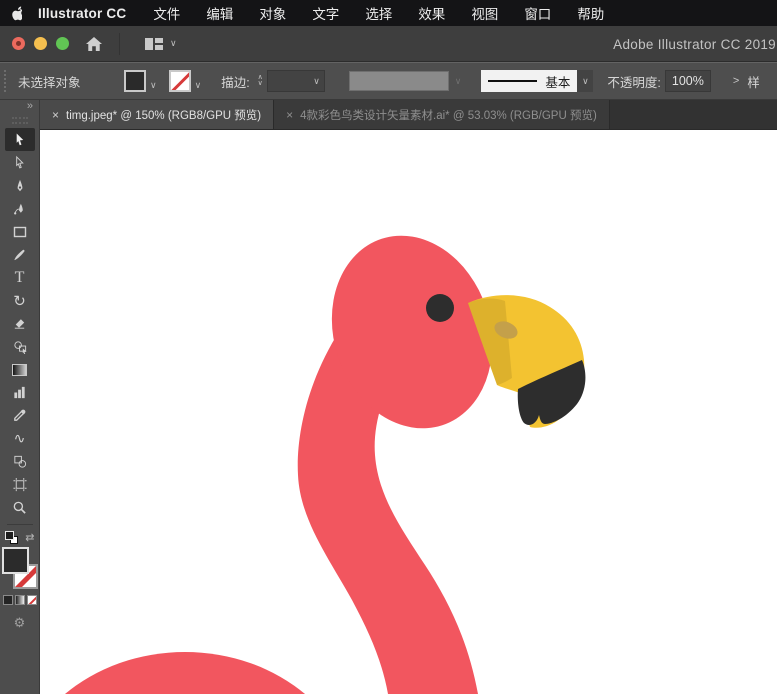  Describe the element at coordinates (440, 308) in the screenshot. I see `flamingo-eye` at that location.